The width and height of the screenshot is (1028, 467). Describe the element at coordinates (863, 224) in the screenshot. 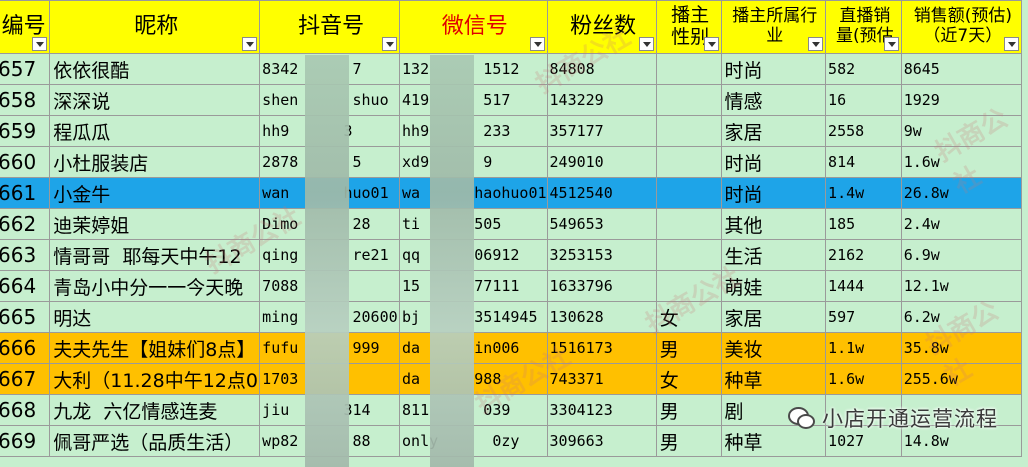

I see `table-cell: 185` at that location.